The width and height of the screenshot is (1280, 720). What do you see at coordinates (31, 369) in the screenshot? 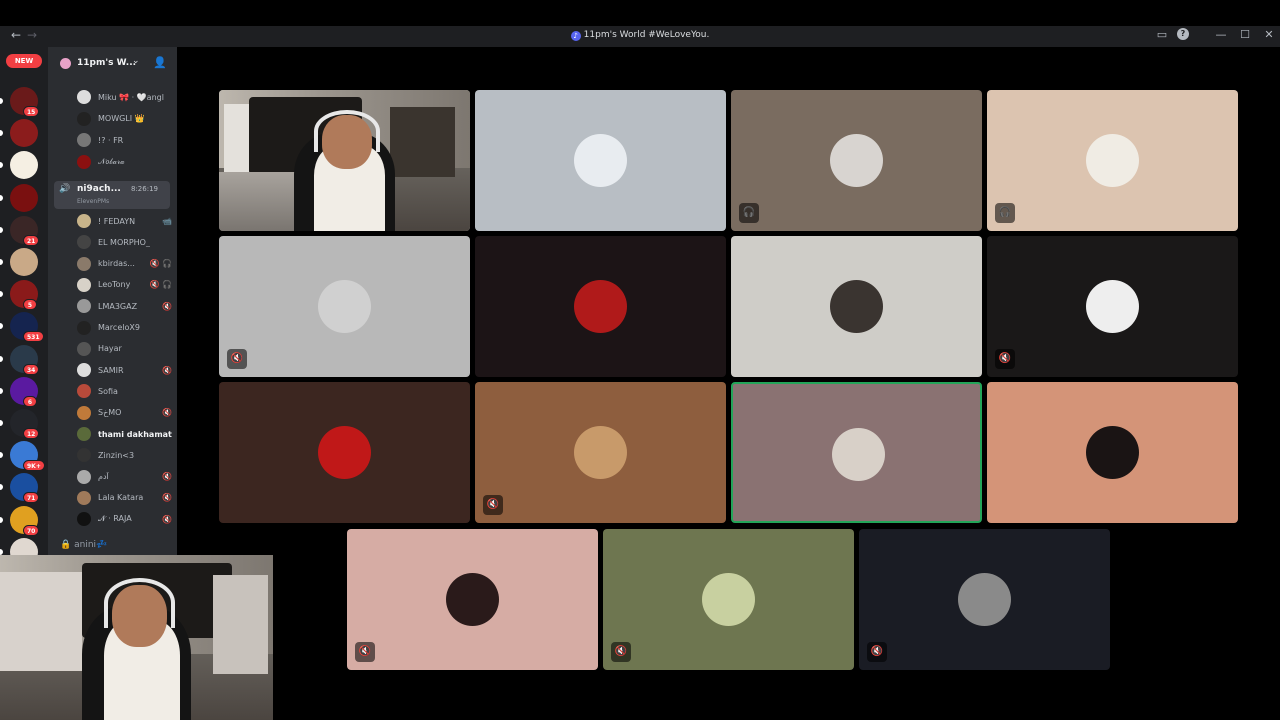
I see `mention-badge: 34` at bounding box center [31, 369].